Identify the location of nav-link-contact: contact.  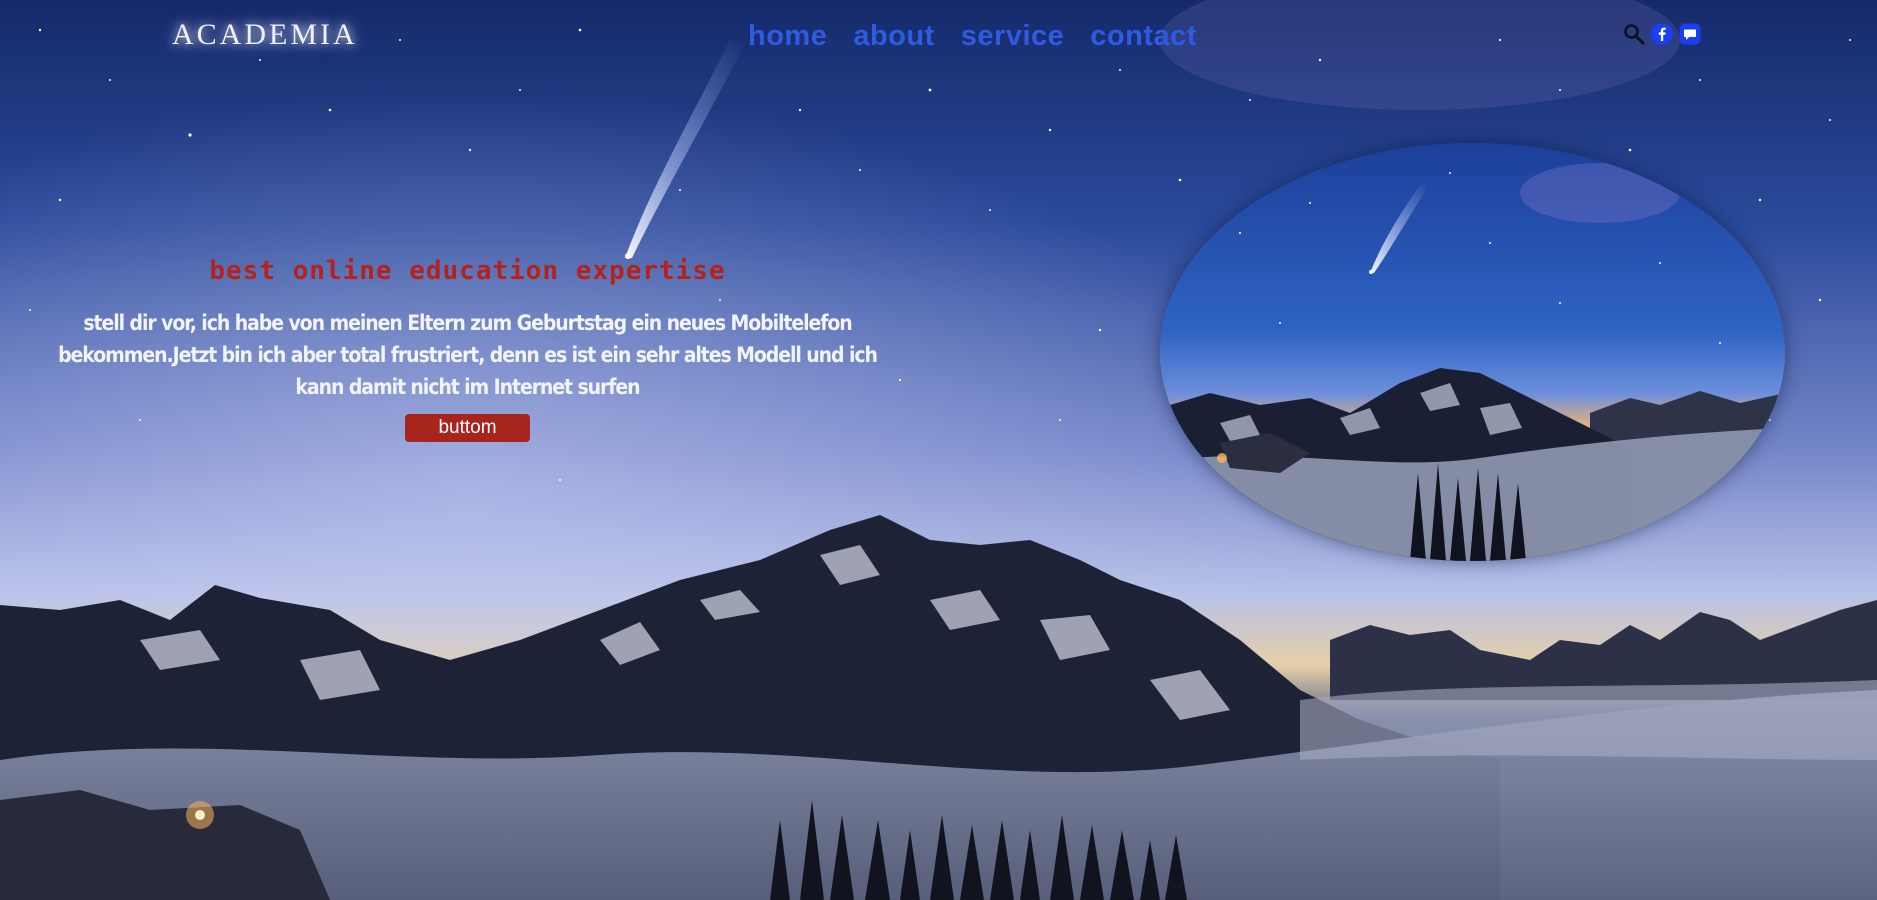
(1143, 36).